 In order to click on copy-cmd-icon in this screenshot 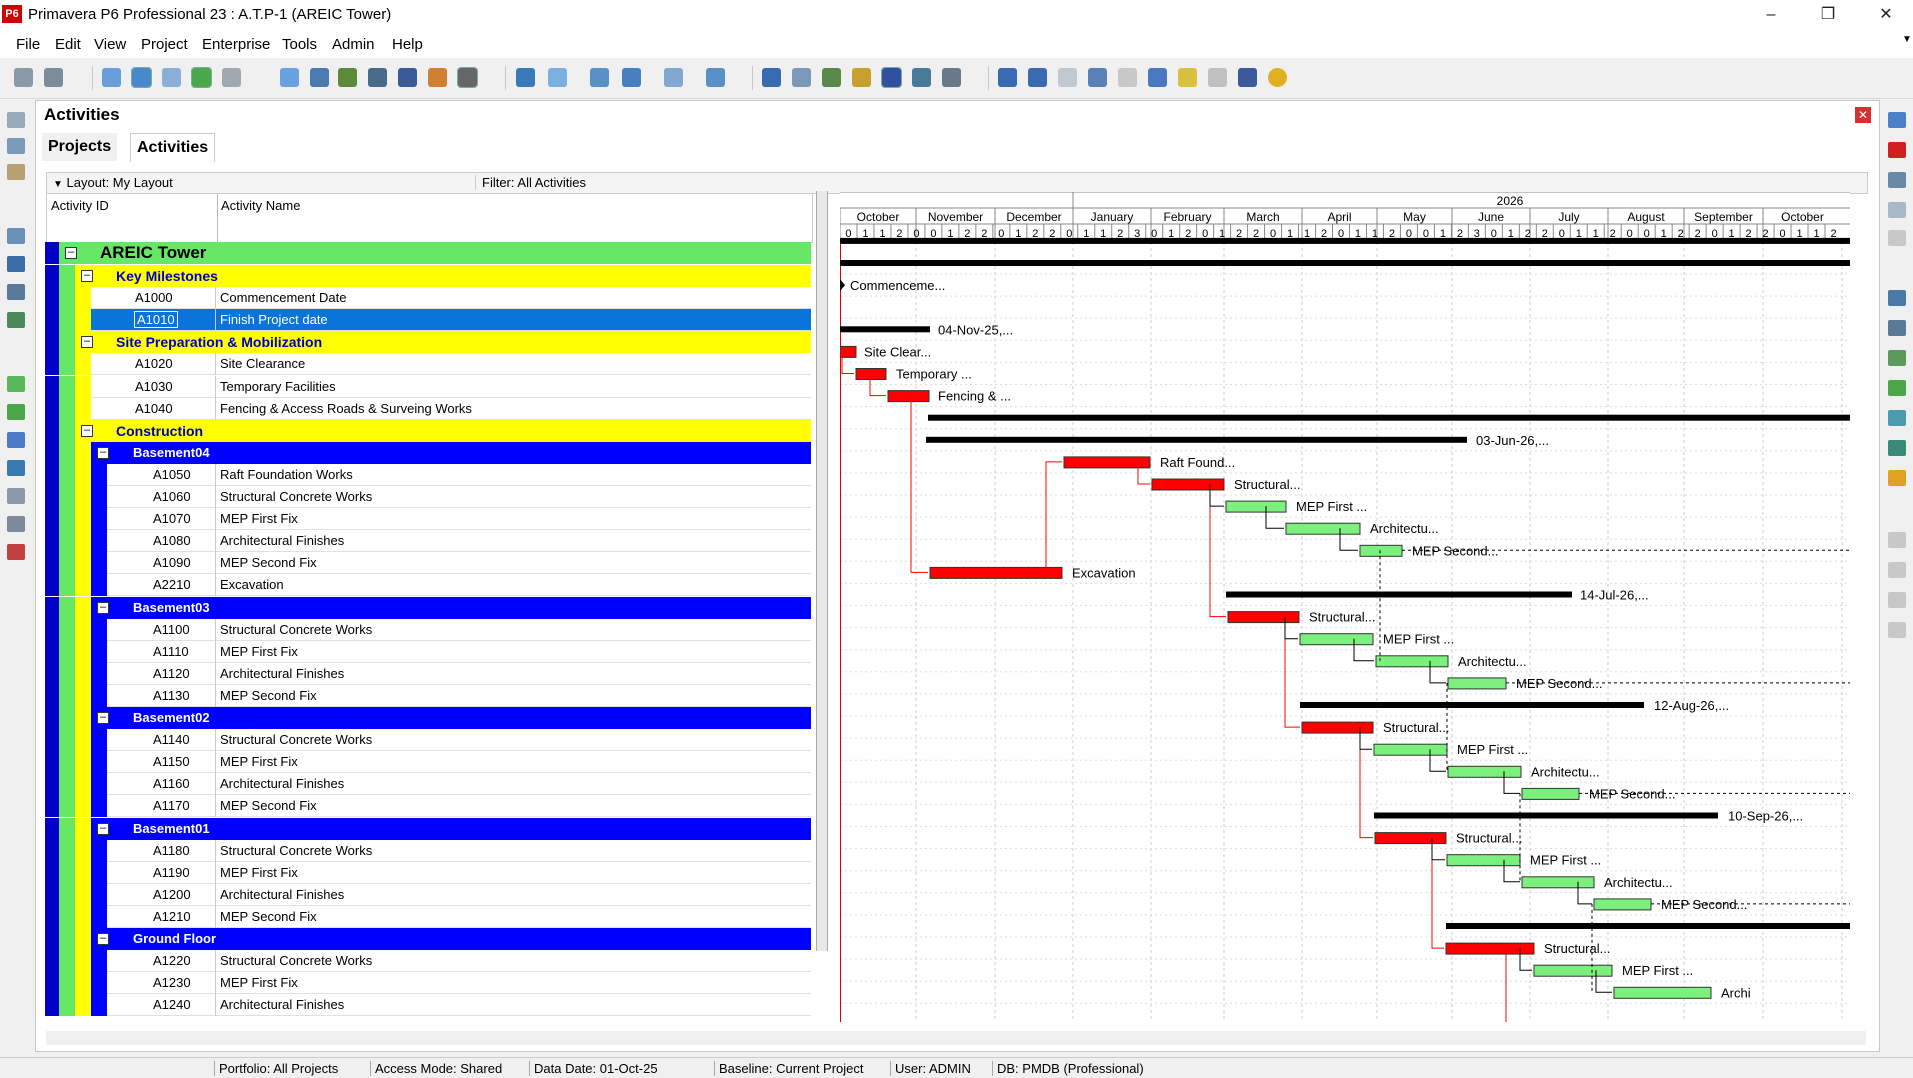, I will do `click(1897, 210)`.